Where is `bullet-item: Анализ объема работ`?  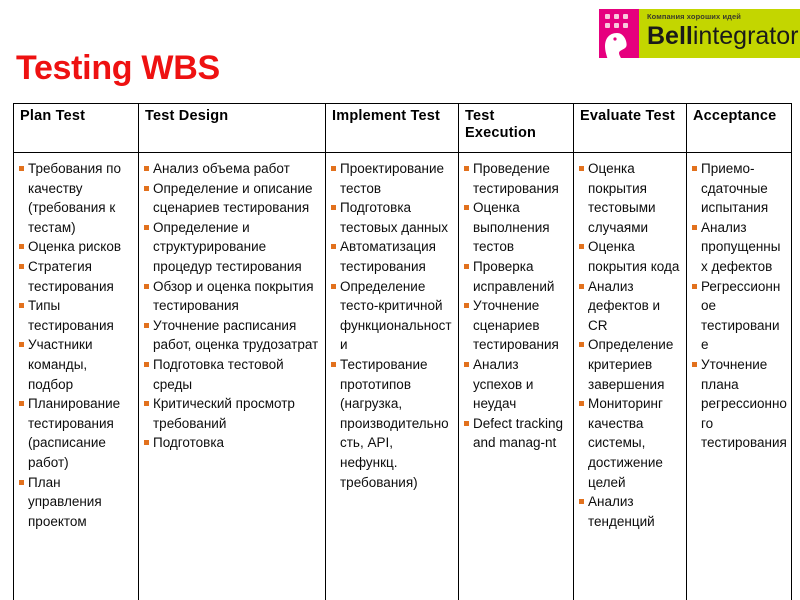 bullet-item: Анализ объема работ is located at coordinates (232, 169).